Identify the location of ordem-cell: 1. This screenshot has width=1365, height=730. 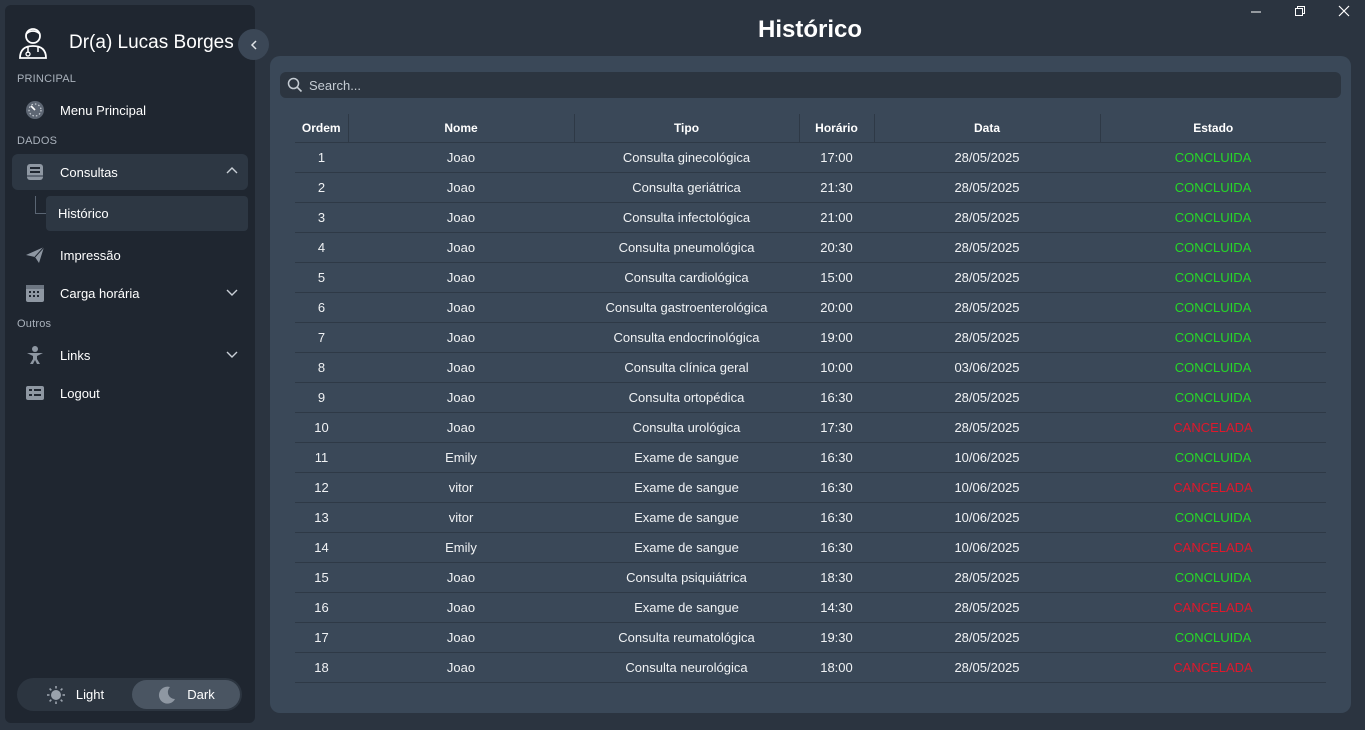
(321, 157).